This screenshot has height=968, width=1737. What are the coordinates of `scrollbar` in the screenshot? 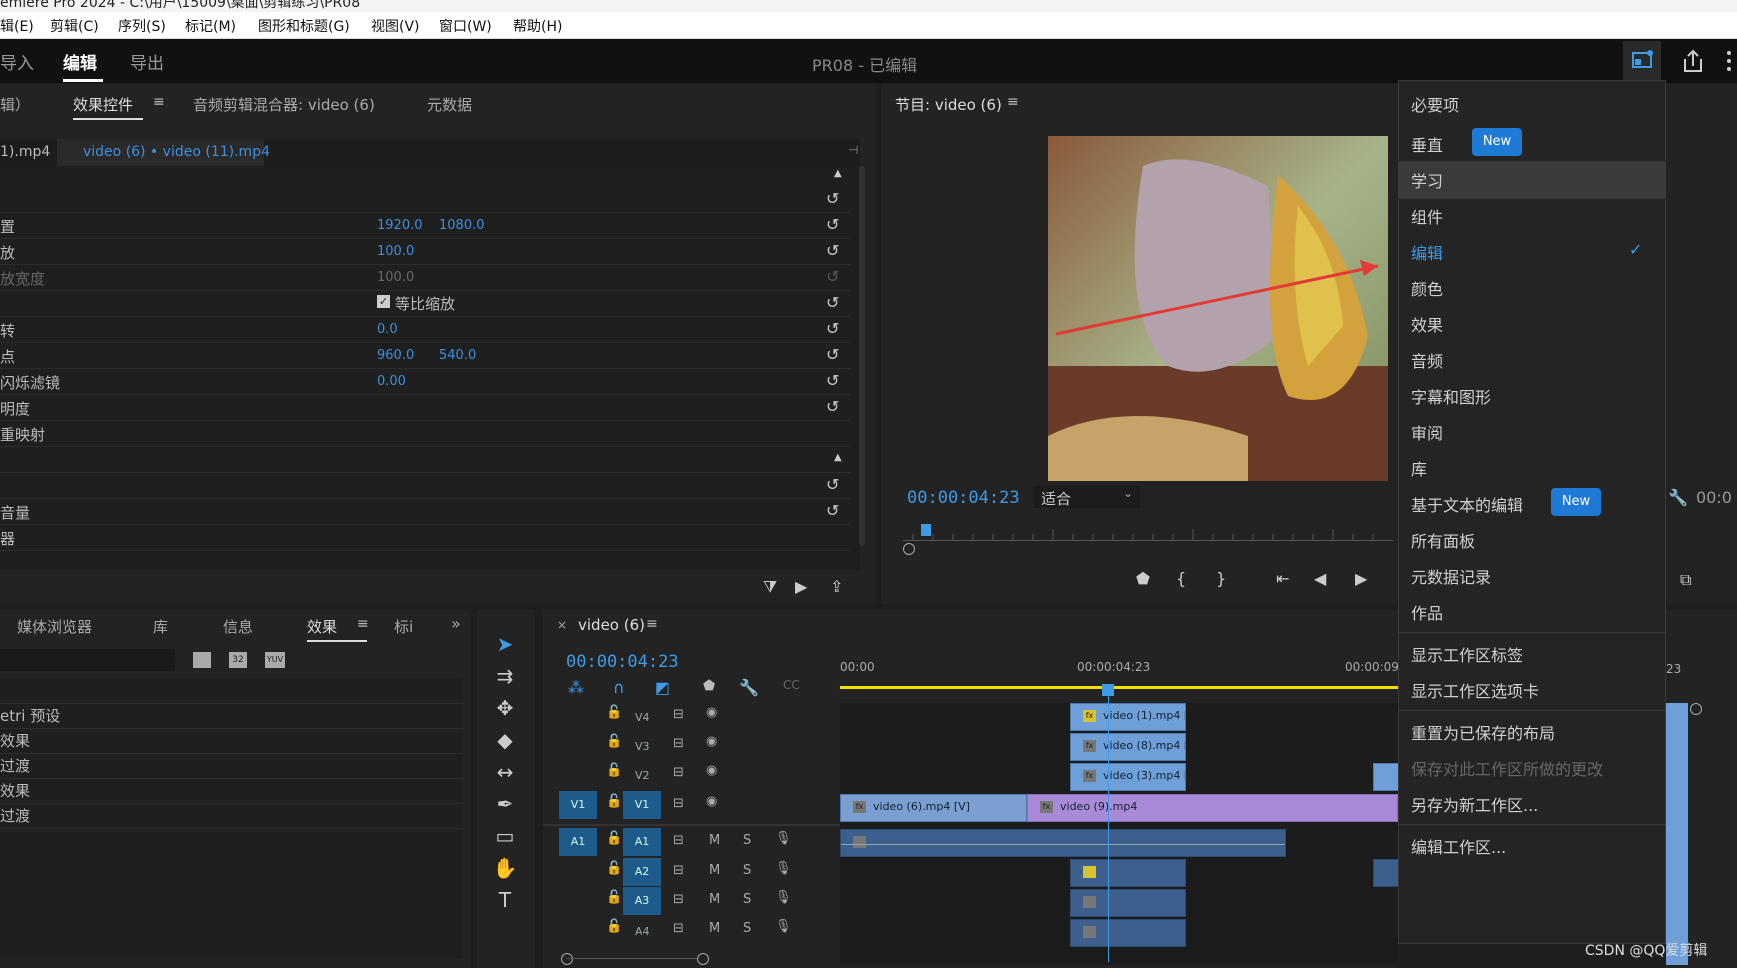 It's located at (862, 356).